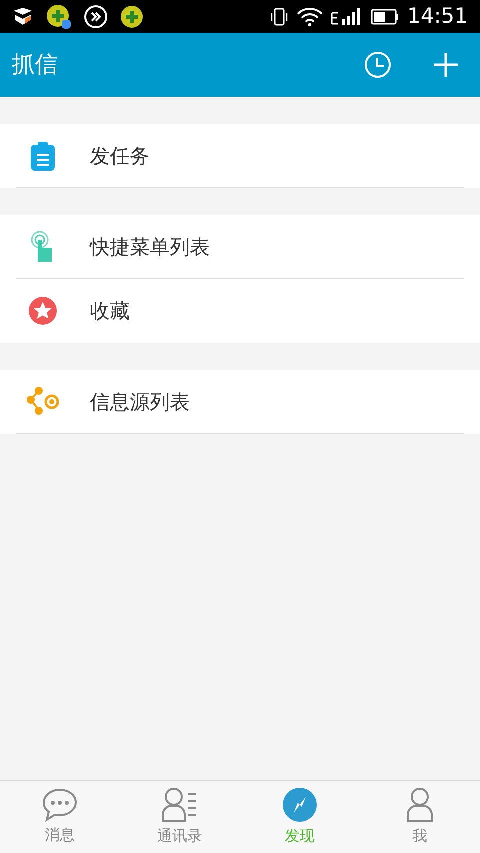 The width and height of the screenshot is (480, 853). I want to click on menu-item-label: 快捷菜单列表, so click(150, 247).